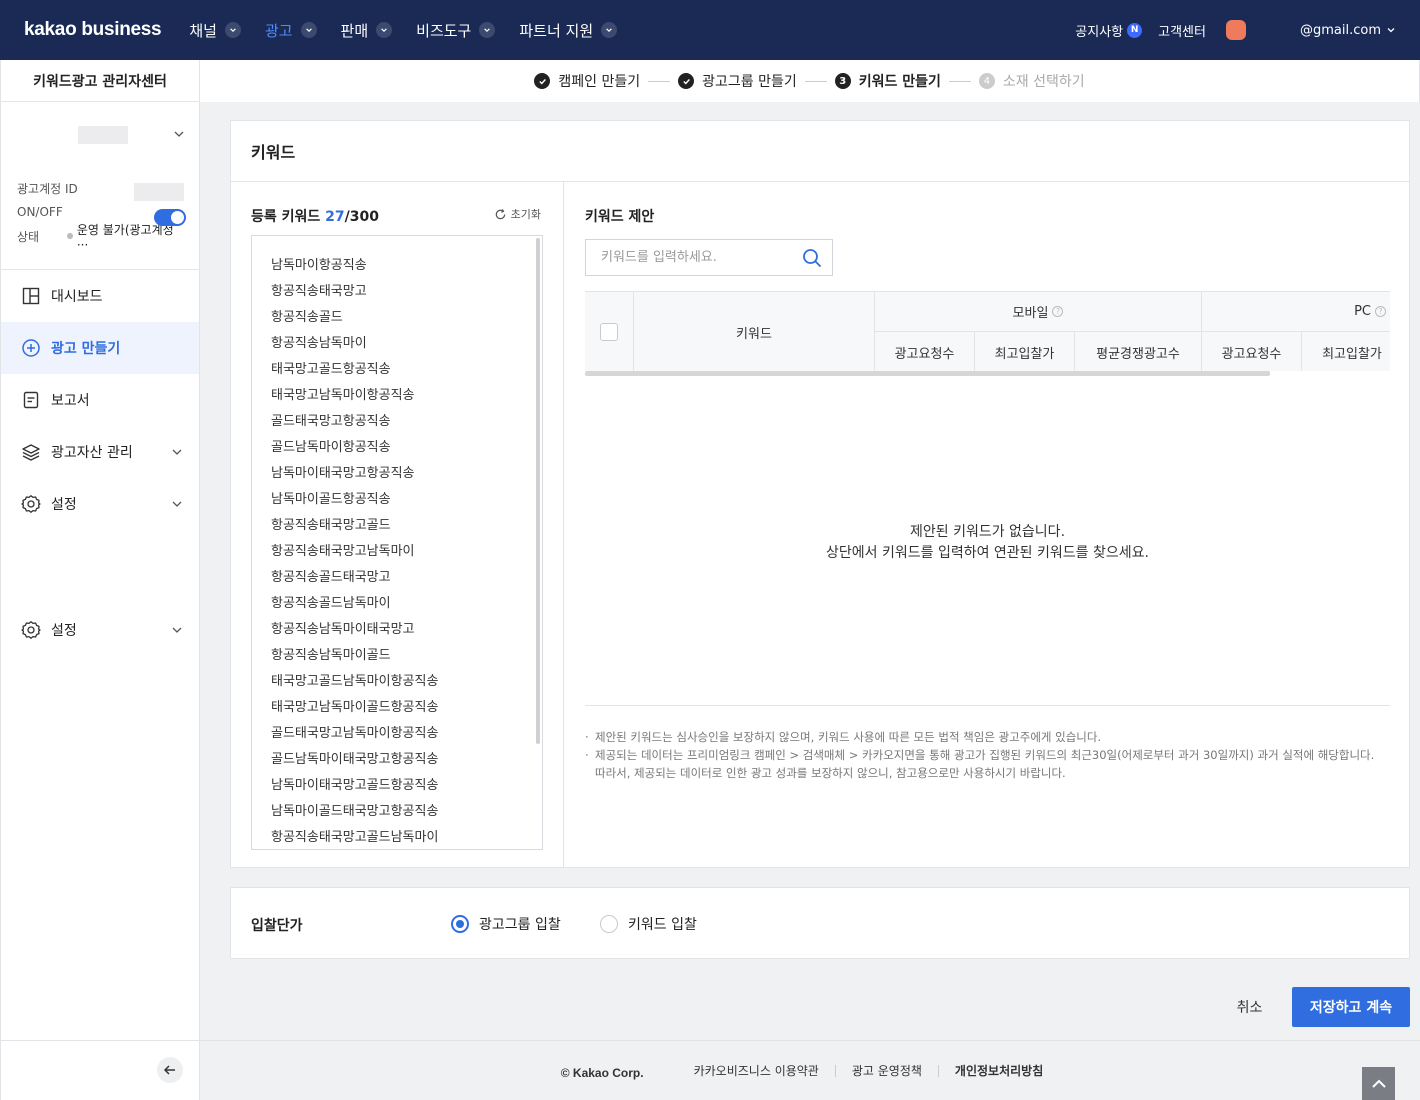  What do you see at coordinates (397, 734) in the screenshot?
I see `keyword-item: 골드태국망고남독마이항공직송` at bounding box center [397, 734].